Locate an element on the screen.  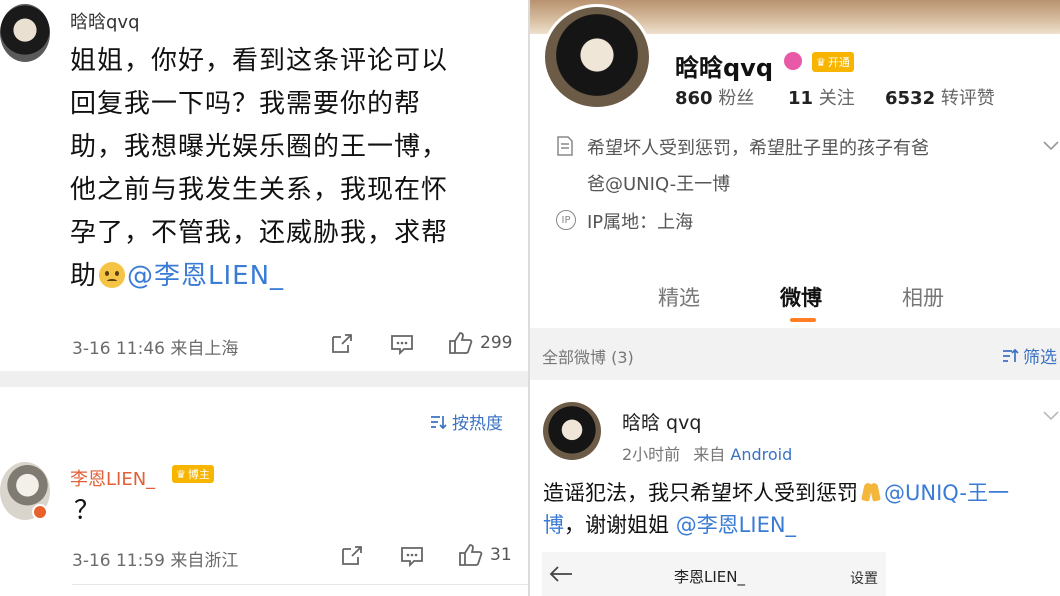
post-avatar is located at coordinates (572, 431).